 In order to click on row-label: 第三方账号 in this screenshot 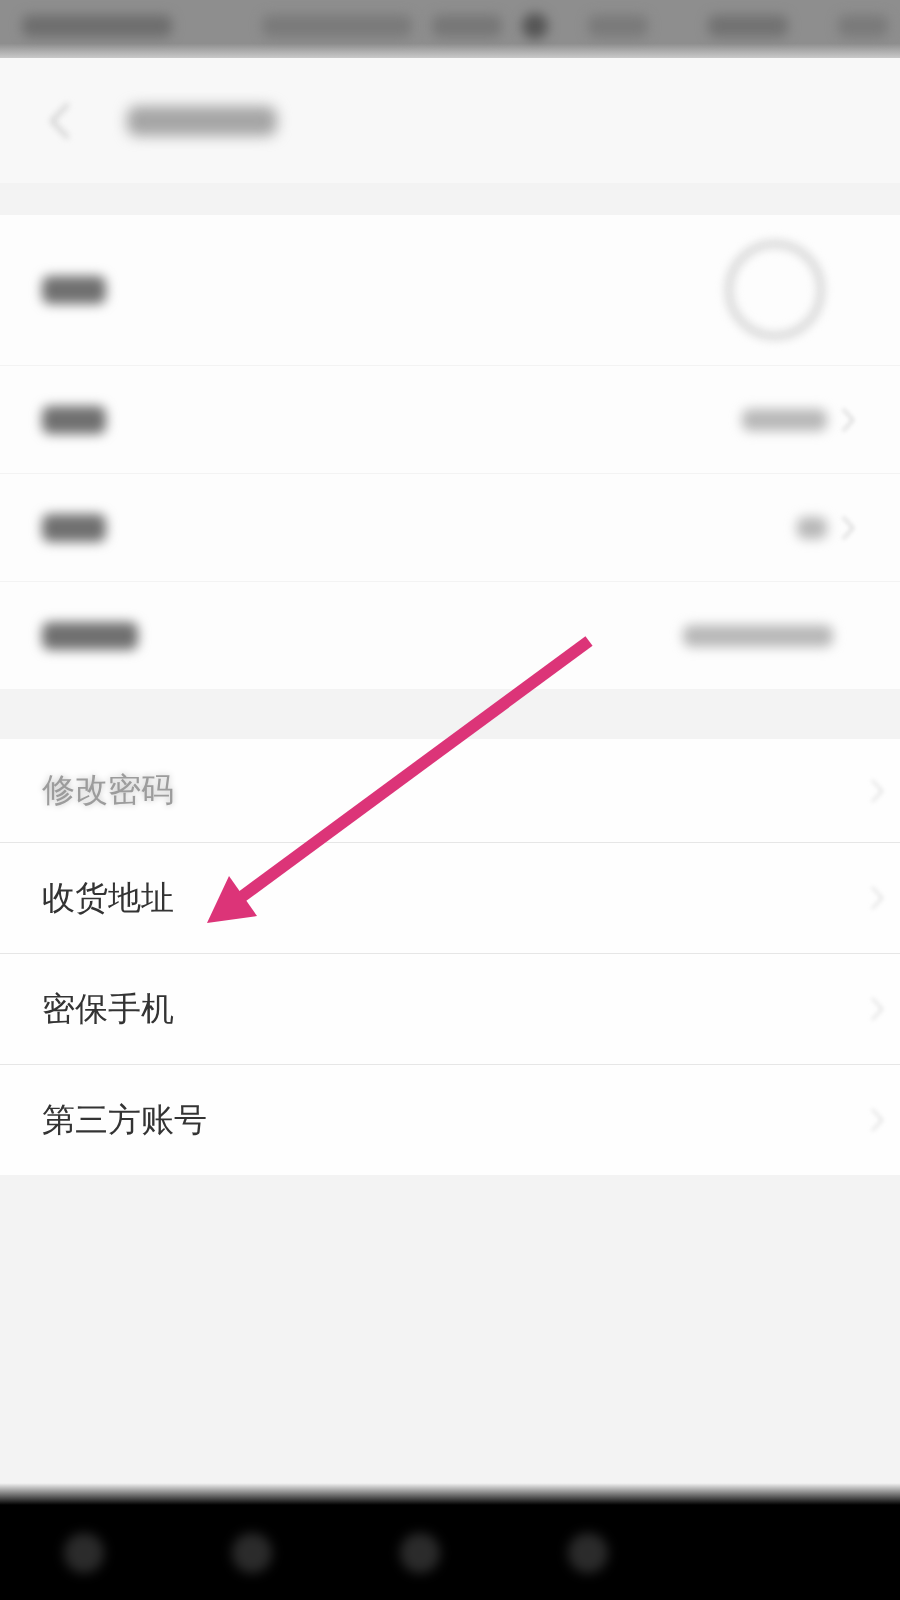, I will do `click(124, 1119)`.